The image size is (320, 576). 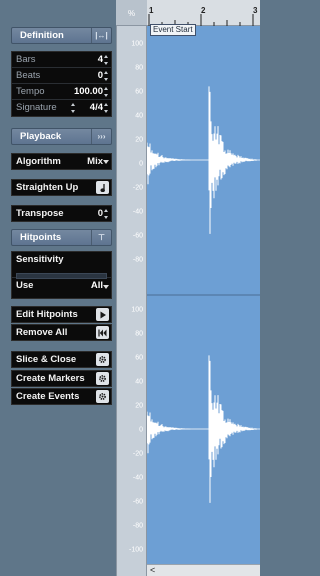 What do you see at coordinates (139, 92) in the screenshot?
I see `scale-top-channel-tick: 60` at bounding box center [139, 92].